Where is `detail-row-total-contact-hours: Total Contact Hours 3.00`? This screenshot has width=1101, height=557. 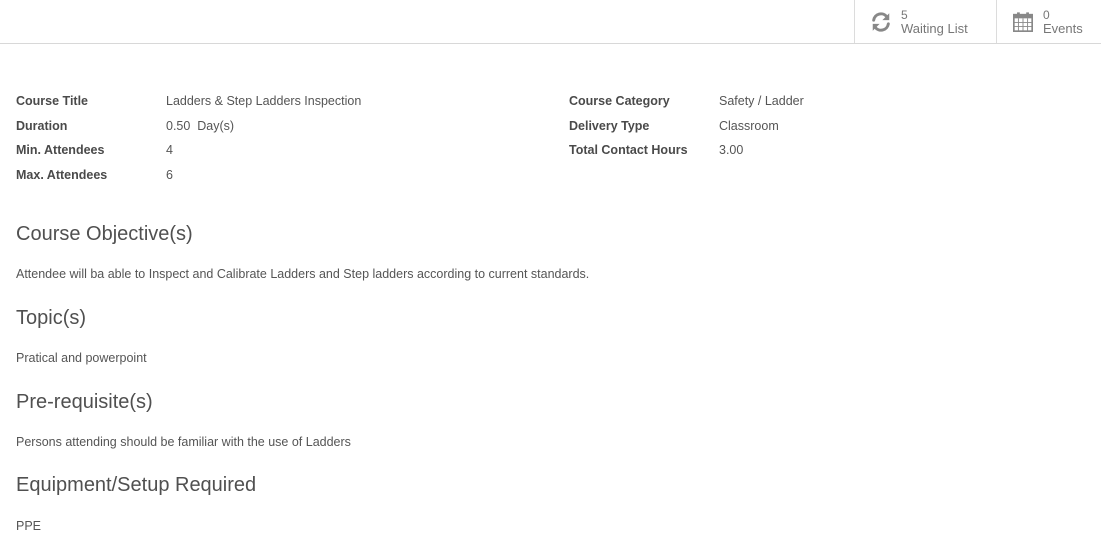
detail-row-total-contact-hours: Total Contact Hours 3.00 is located at coordinates (686, 150).